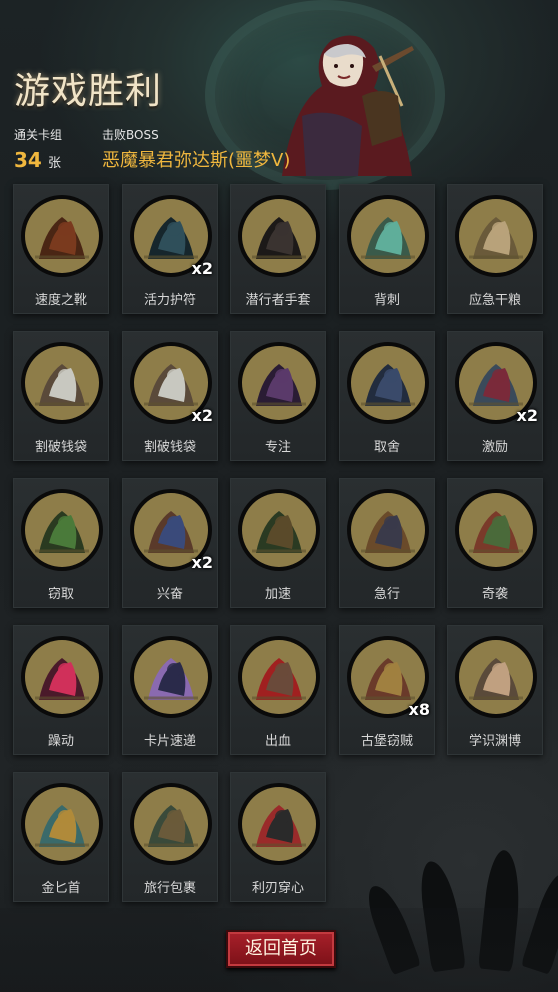 This screenshot has width=558, height=992. I want to click on focus-icon, so click(279, 383).